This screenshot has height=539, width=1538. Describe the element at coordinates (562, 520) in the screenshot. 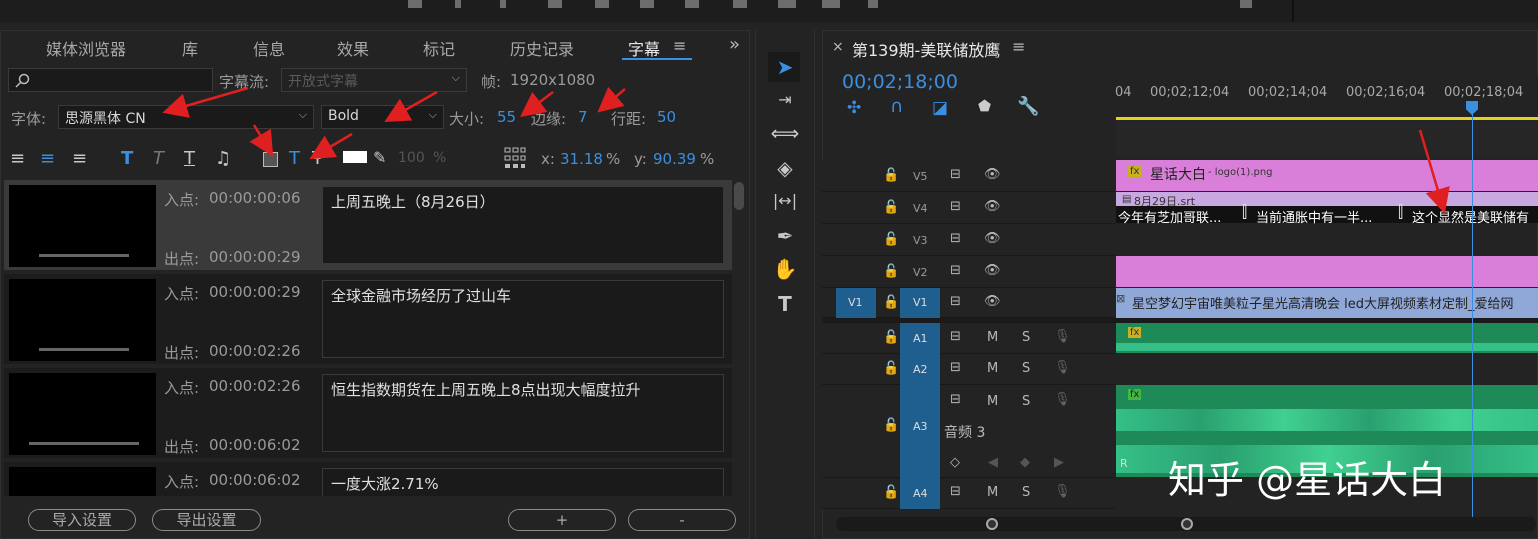

I see `add-caption-button: +` at that location.